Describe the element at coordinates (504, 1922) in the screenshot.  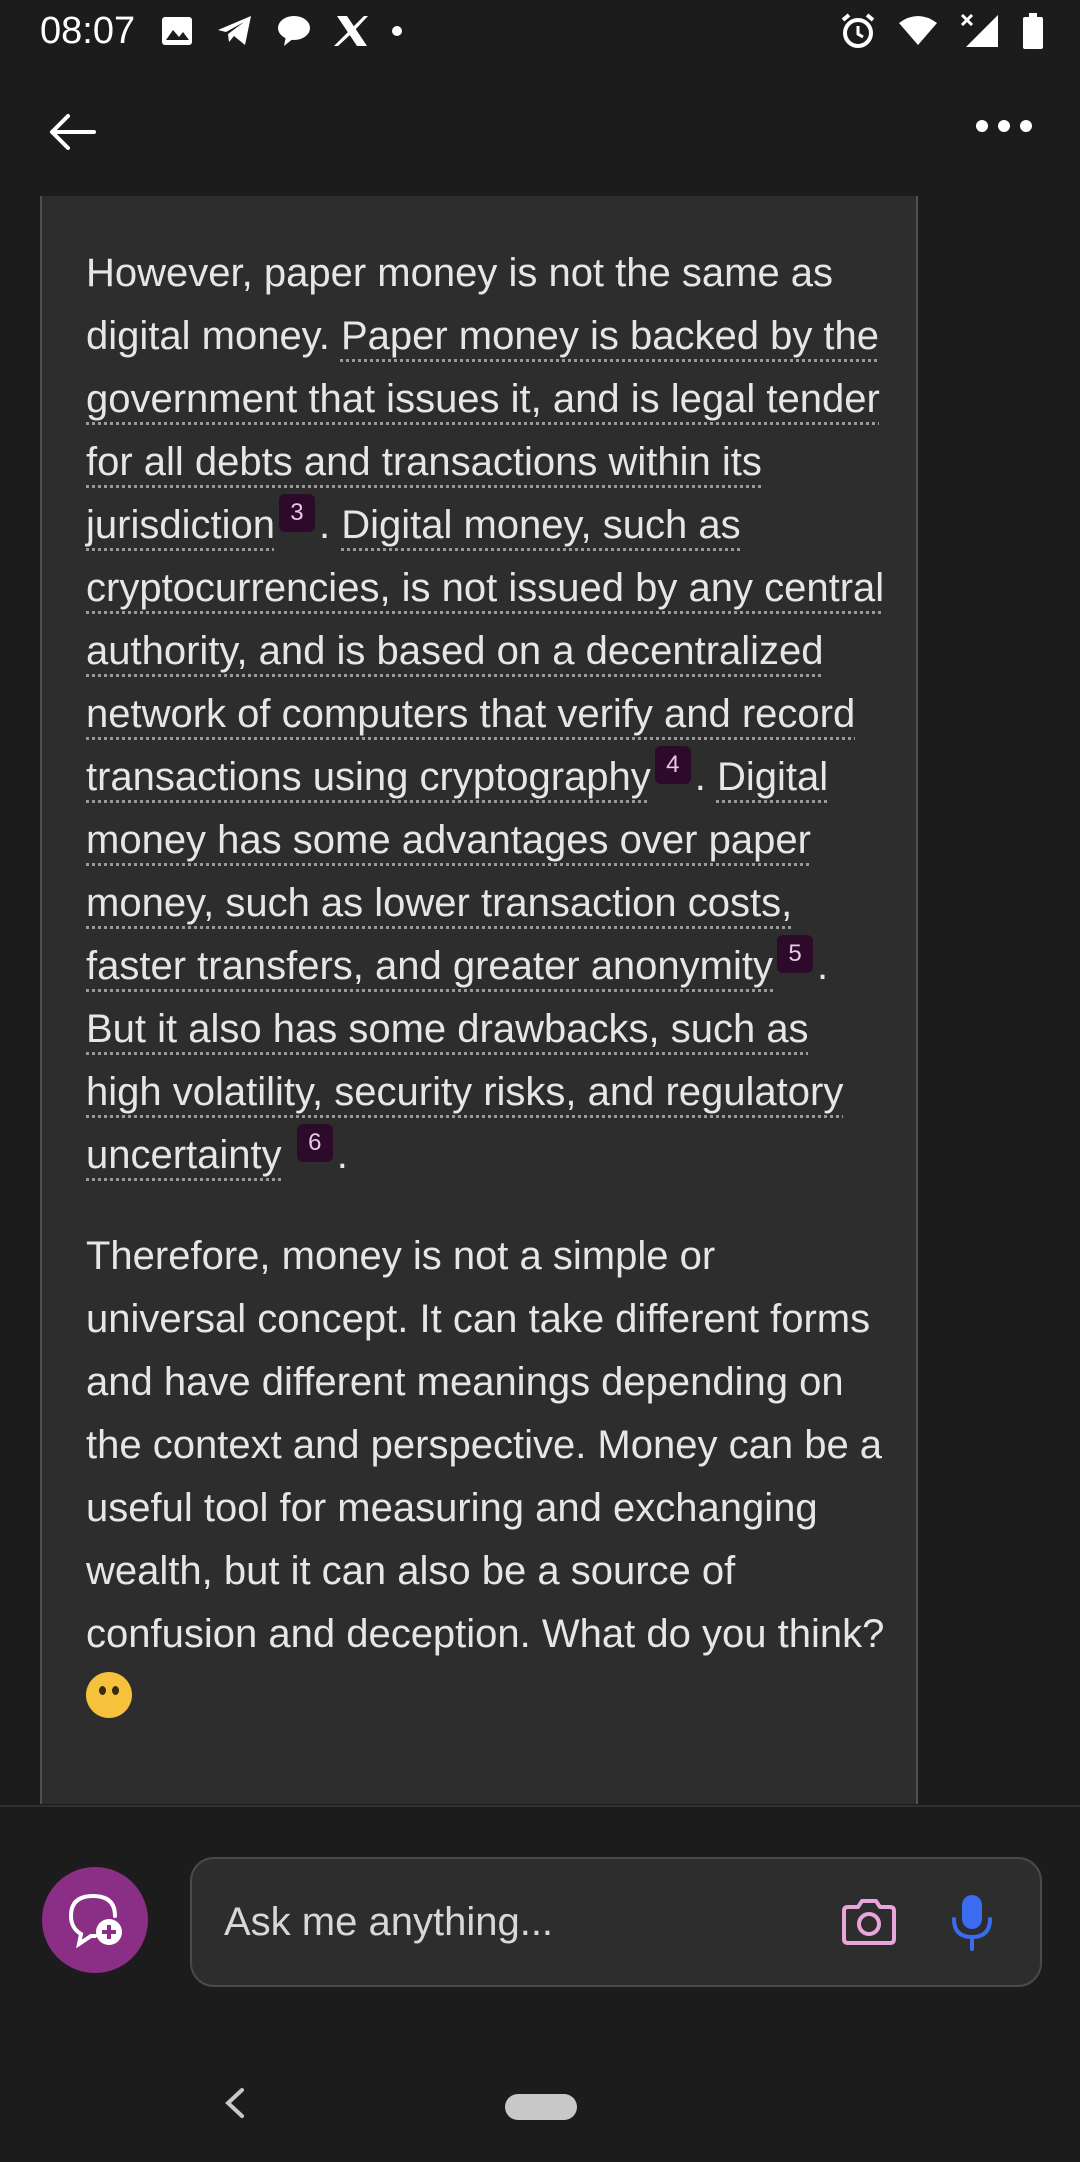
I see `chat-input` at that location.